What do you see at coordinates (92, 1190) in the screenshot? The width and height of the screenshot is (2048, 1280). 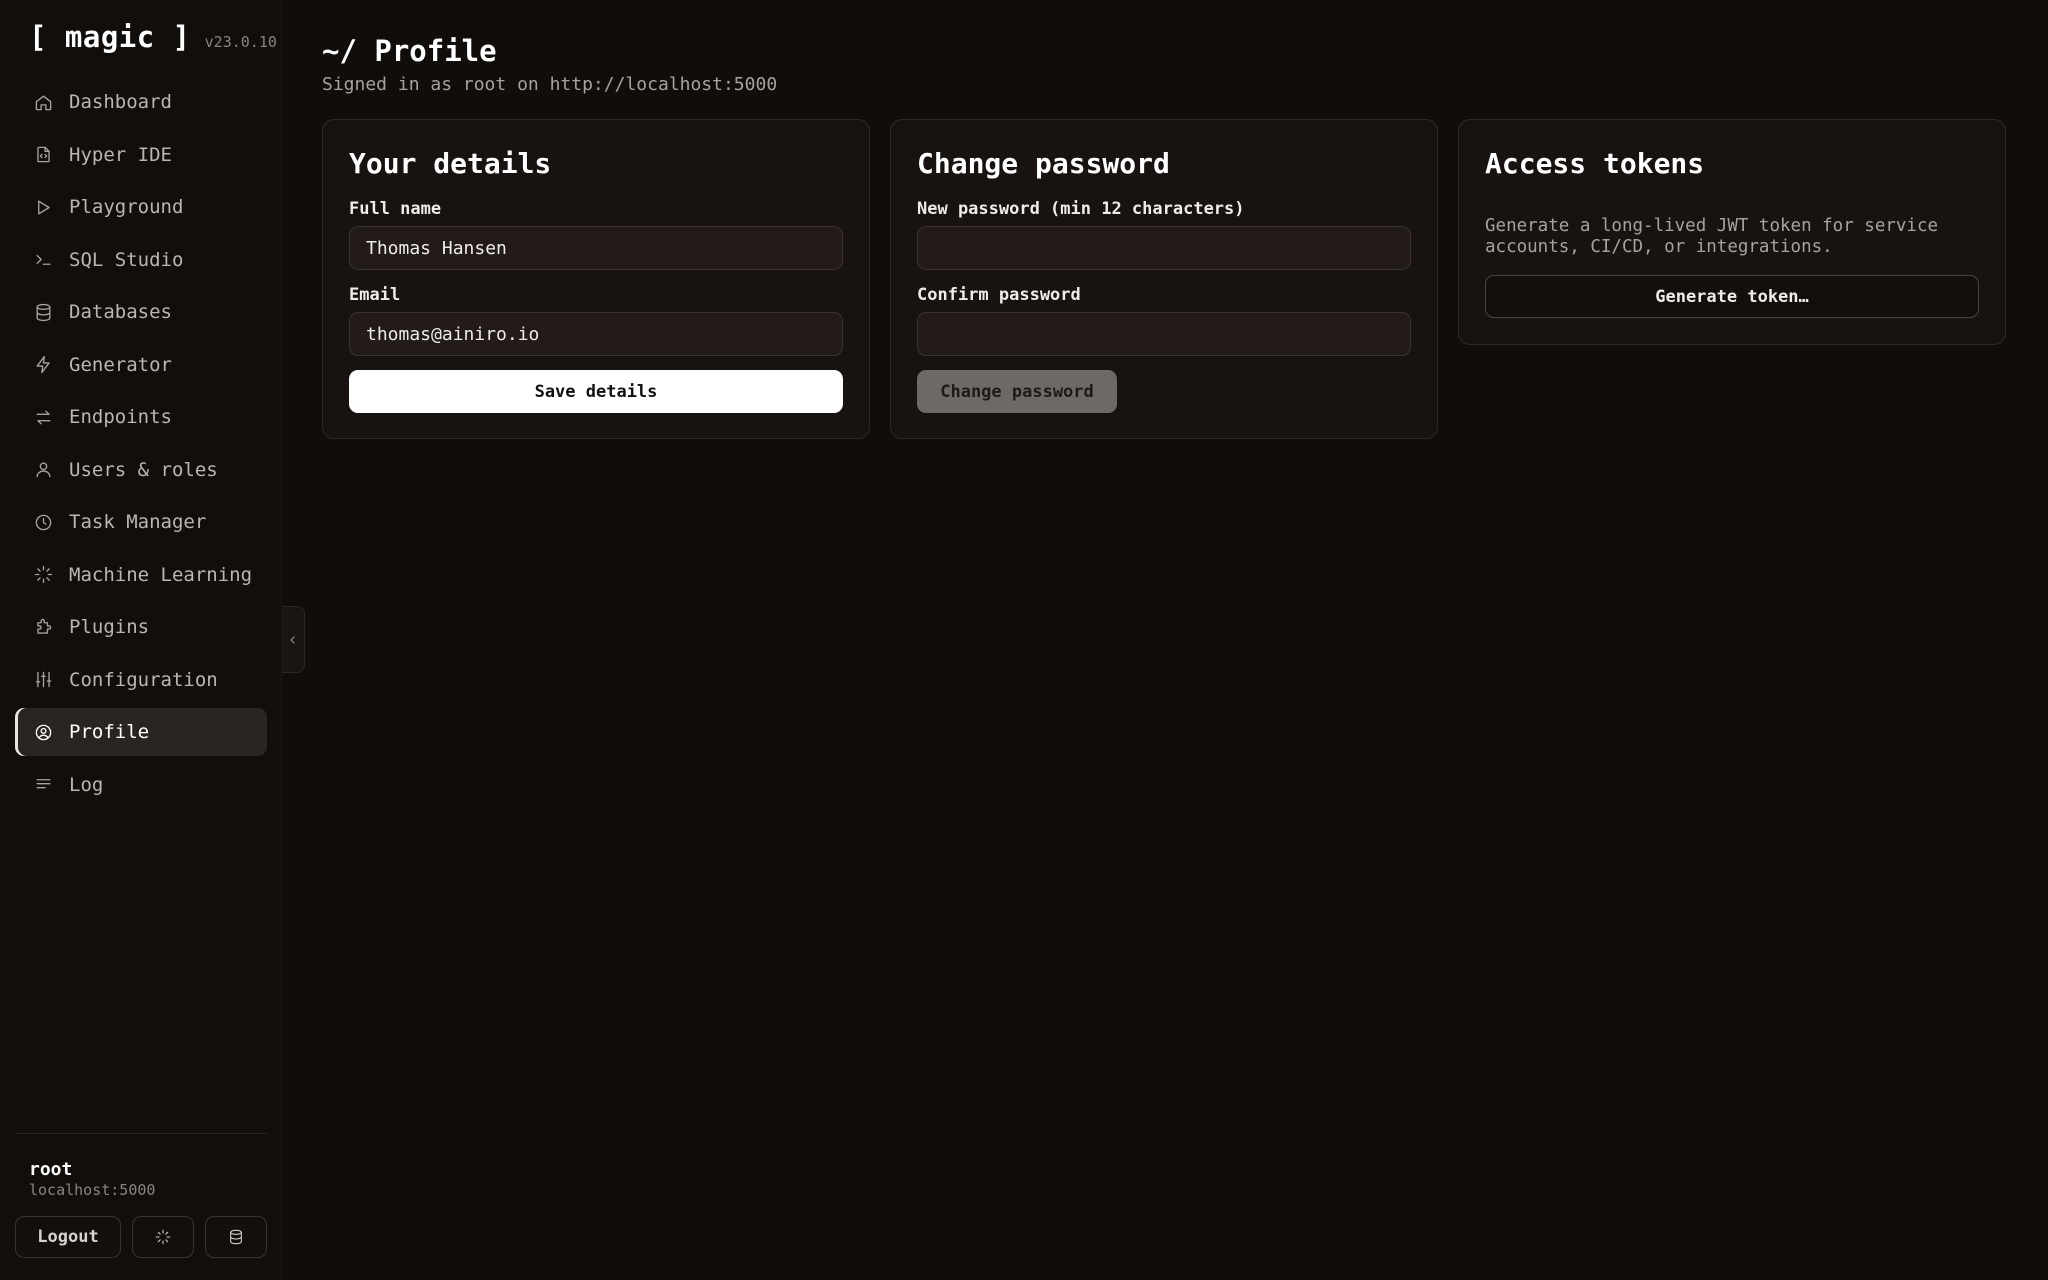 I see `user-host: localhost:5000` at bounding box center [92, 1190].